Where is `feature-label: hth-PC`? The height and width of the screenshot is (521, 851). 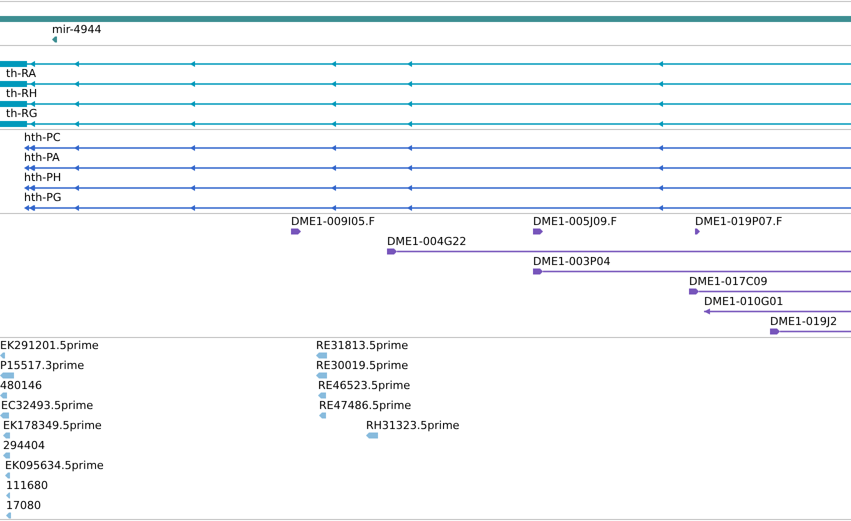 feature-label: hth-PC is located at coordinates (42, 138).